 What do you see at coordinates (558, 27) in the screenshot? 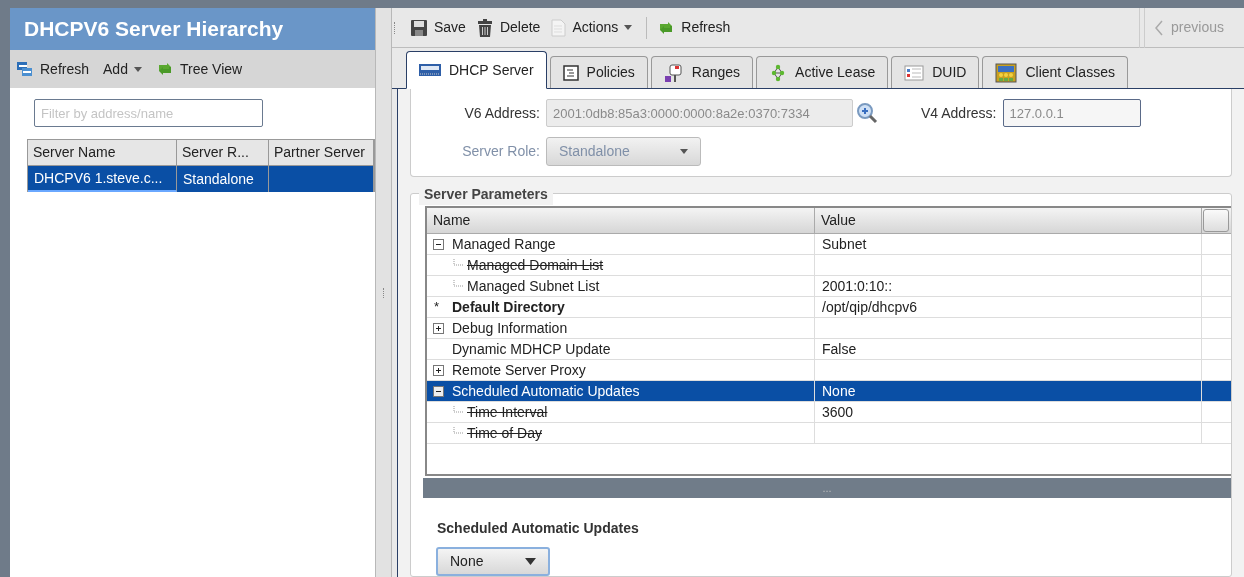
I see `document-icon` at bounding box center [558, 27].